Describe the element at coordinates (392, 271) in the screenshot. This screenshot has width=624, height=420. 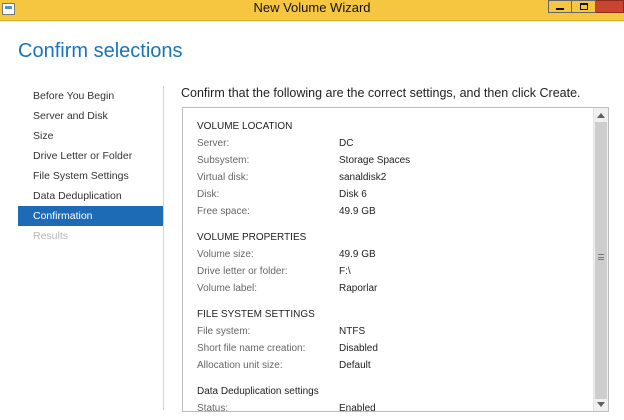
I see `setting-row: Drive letter or folder: F:\` at that location.